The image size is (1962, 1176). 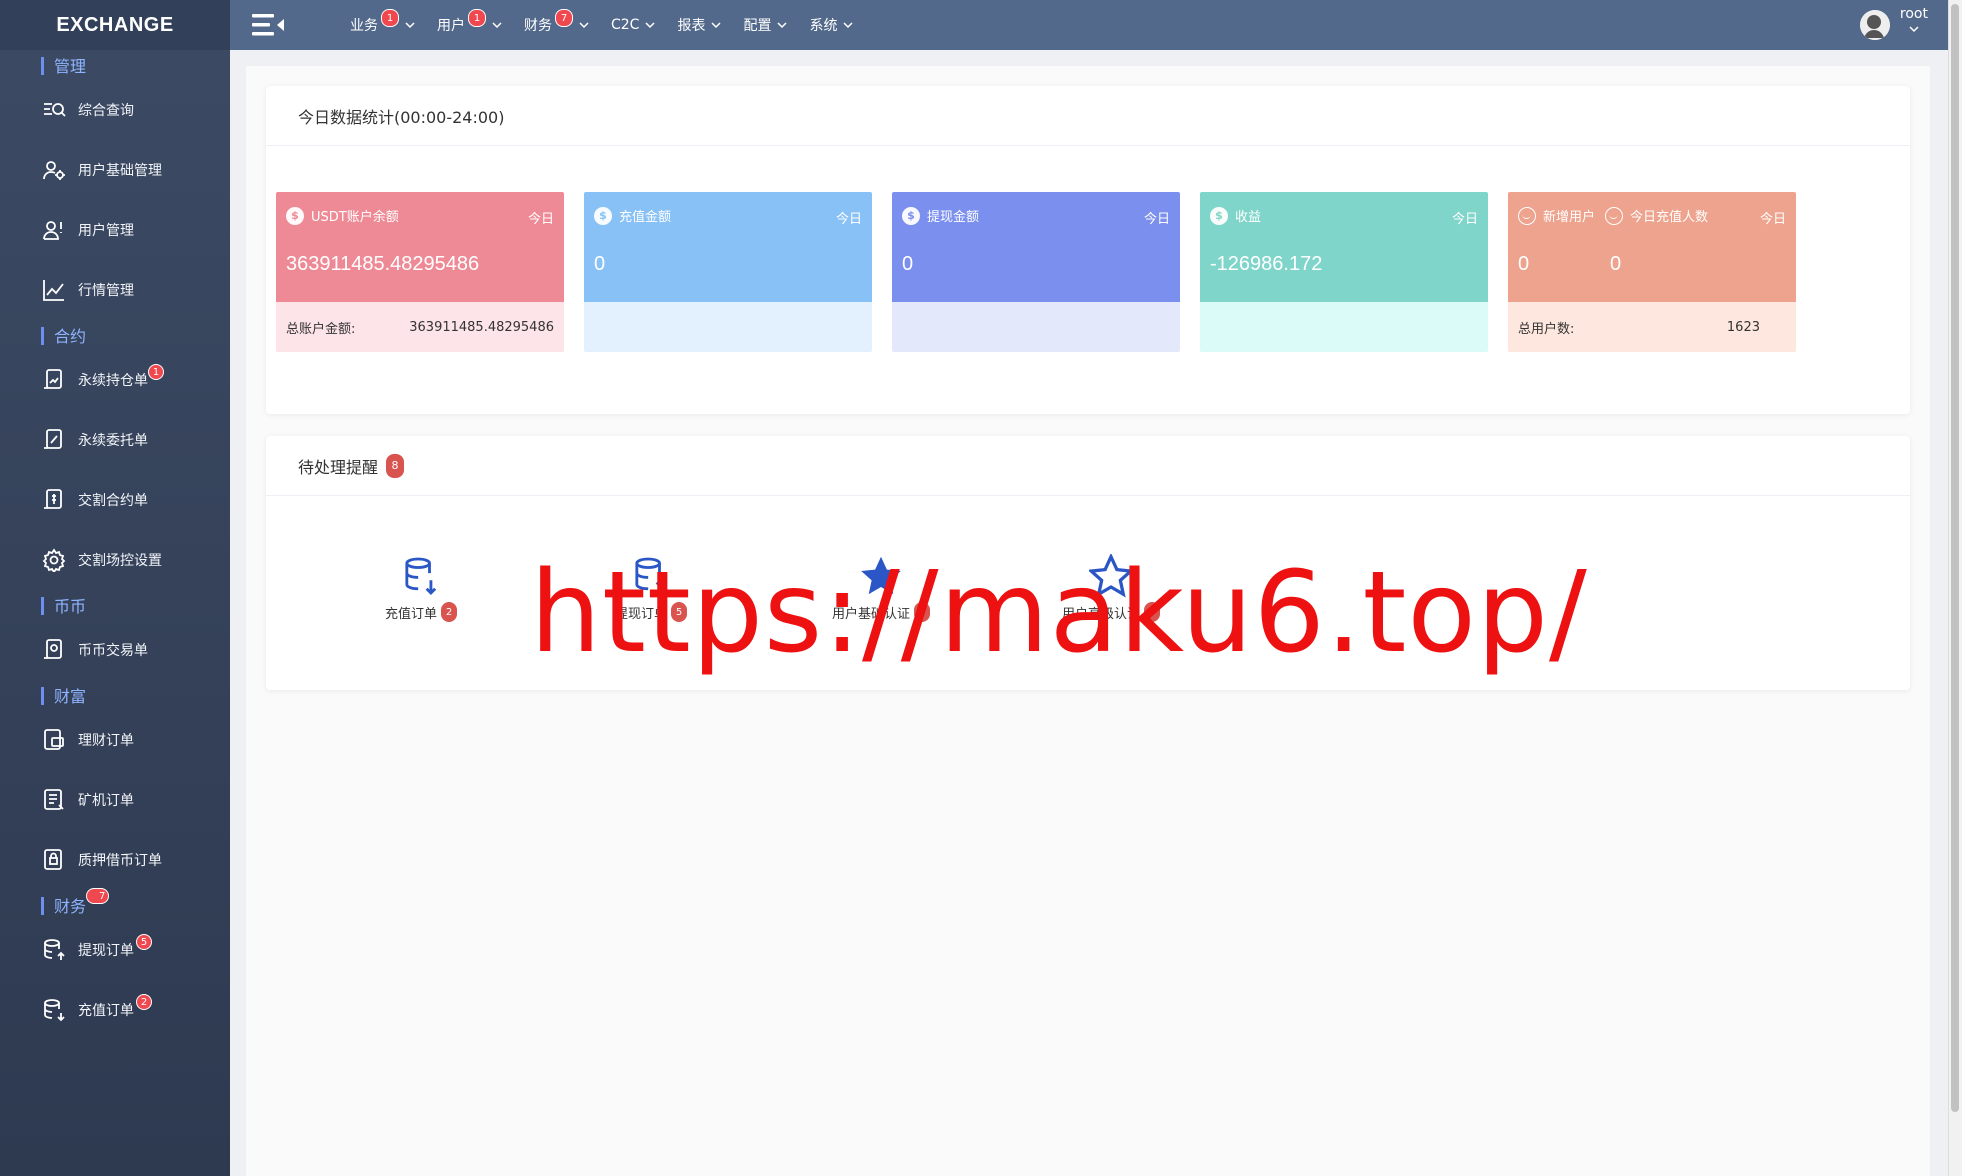 What do you see at coordinates (54, 170) in the screenshot?
I see `user-gear-icon` at bounding box center [54, 170].